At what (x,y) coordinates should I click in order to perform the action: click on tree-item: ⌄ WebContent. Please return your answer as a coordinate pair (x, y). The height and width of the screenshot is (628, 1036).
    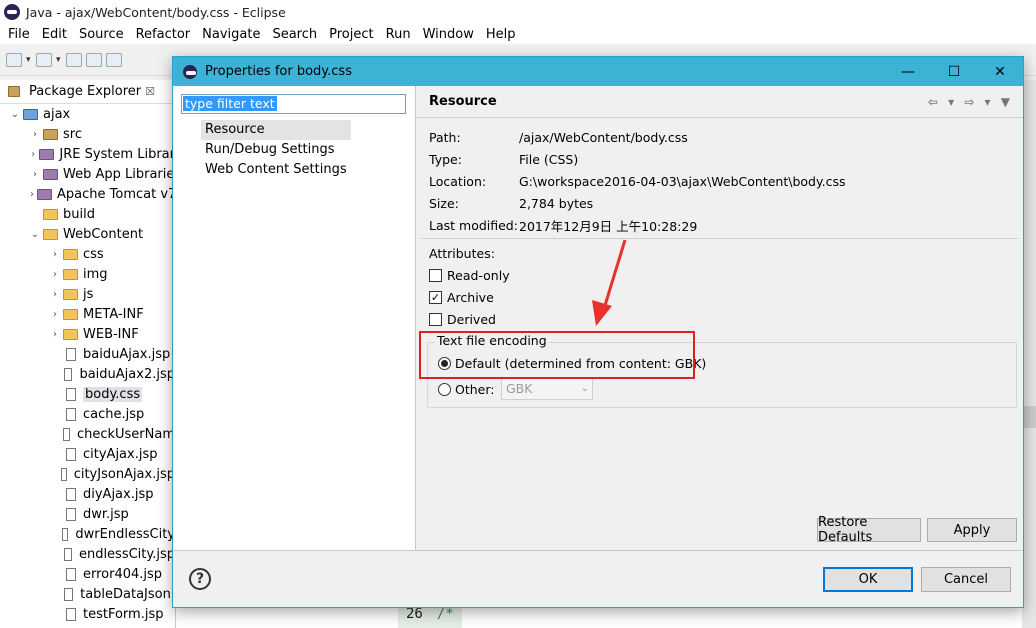
    Looking at the image, I should click on (87, 234).